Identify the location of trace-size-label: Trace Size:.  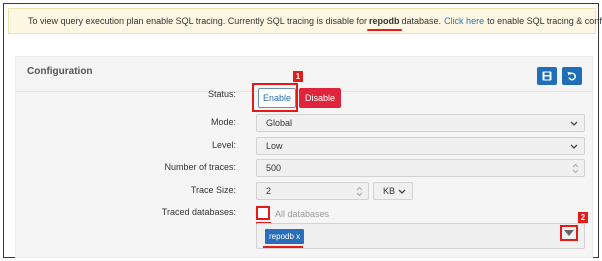
(213, 190).